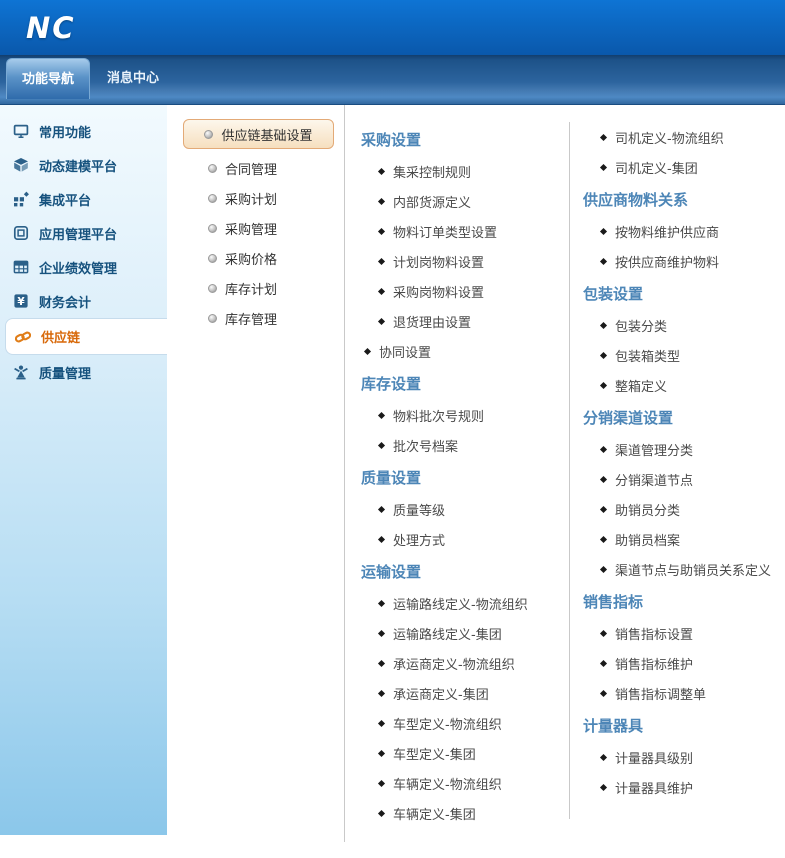  Describe the element at coordinates (465, 663) in the screenshot. I see `function-link: 承运商定义-物流组织` at that location.